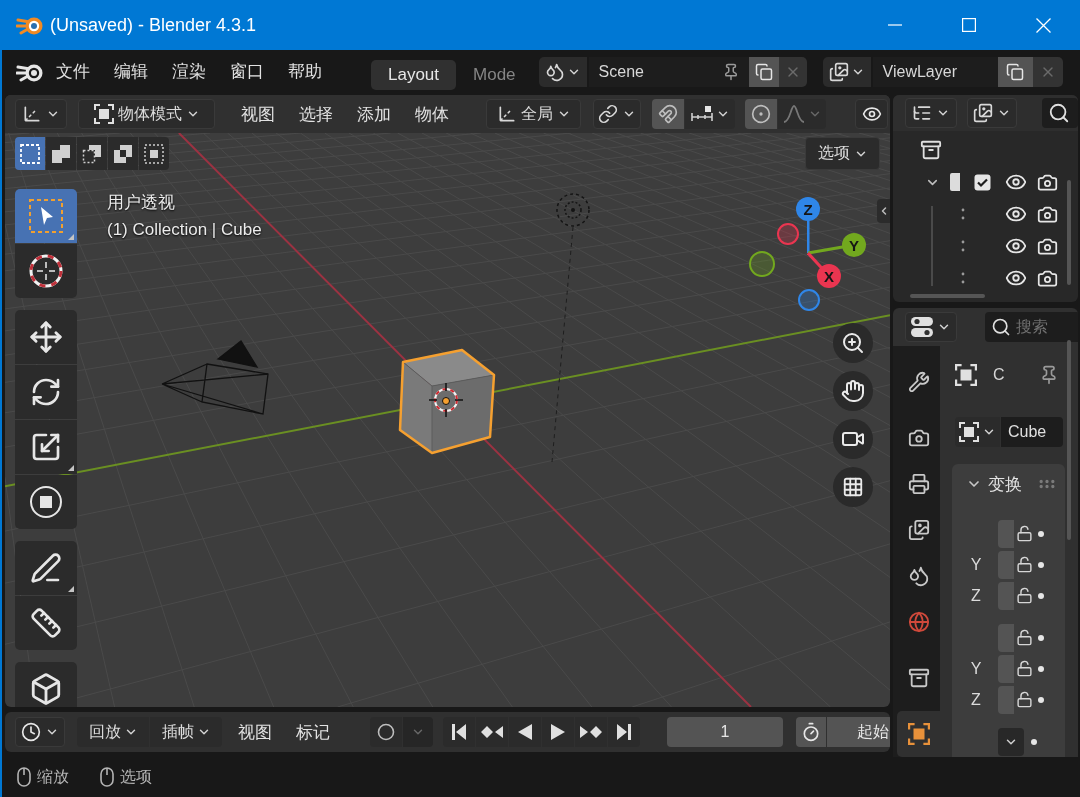 The height and width of the screenshot is (797, 1080). What do you see at coordinates (1005, 484) in the screenshot?
I see `panel-title: 变换` at bounding box center [1005, 484].